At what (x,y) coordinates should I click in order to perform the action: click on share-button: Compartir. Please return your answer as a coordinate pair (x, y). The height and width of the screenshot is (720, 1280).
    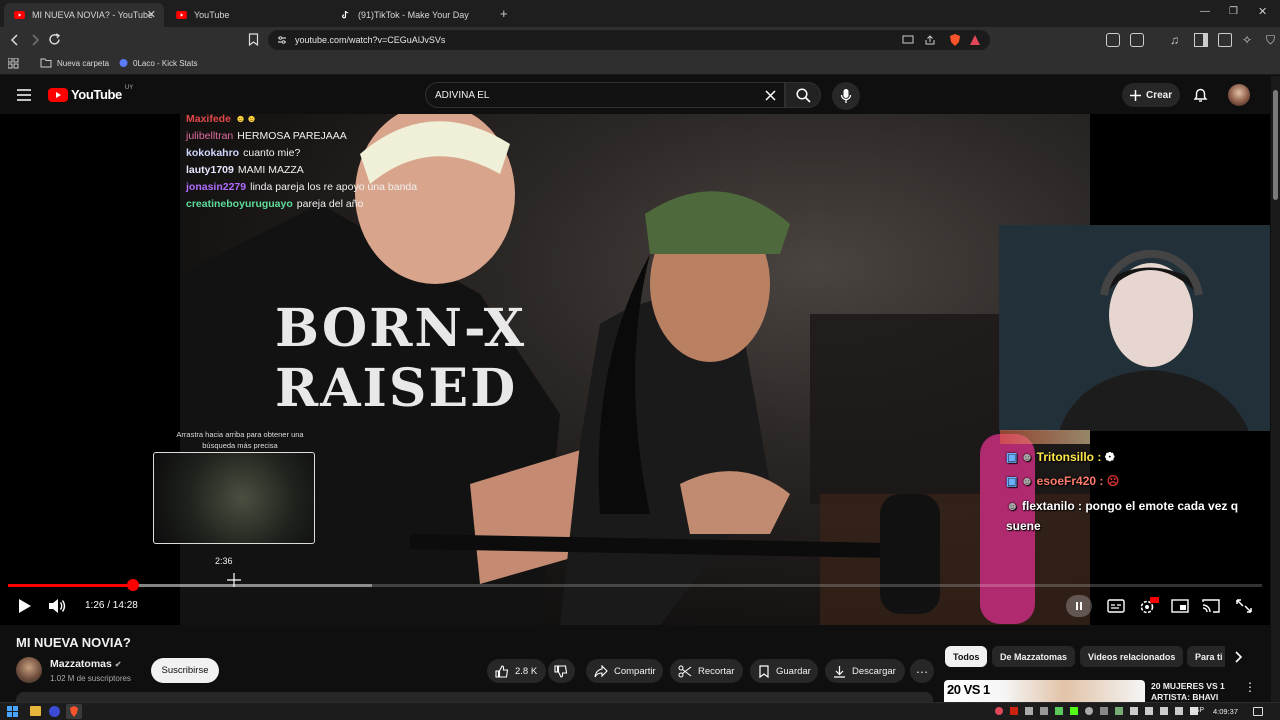
    Looking at the image, I should click on (624, 671).